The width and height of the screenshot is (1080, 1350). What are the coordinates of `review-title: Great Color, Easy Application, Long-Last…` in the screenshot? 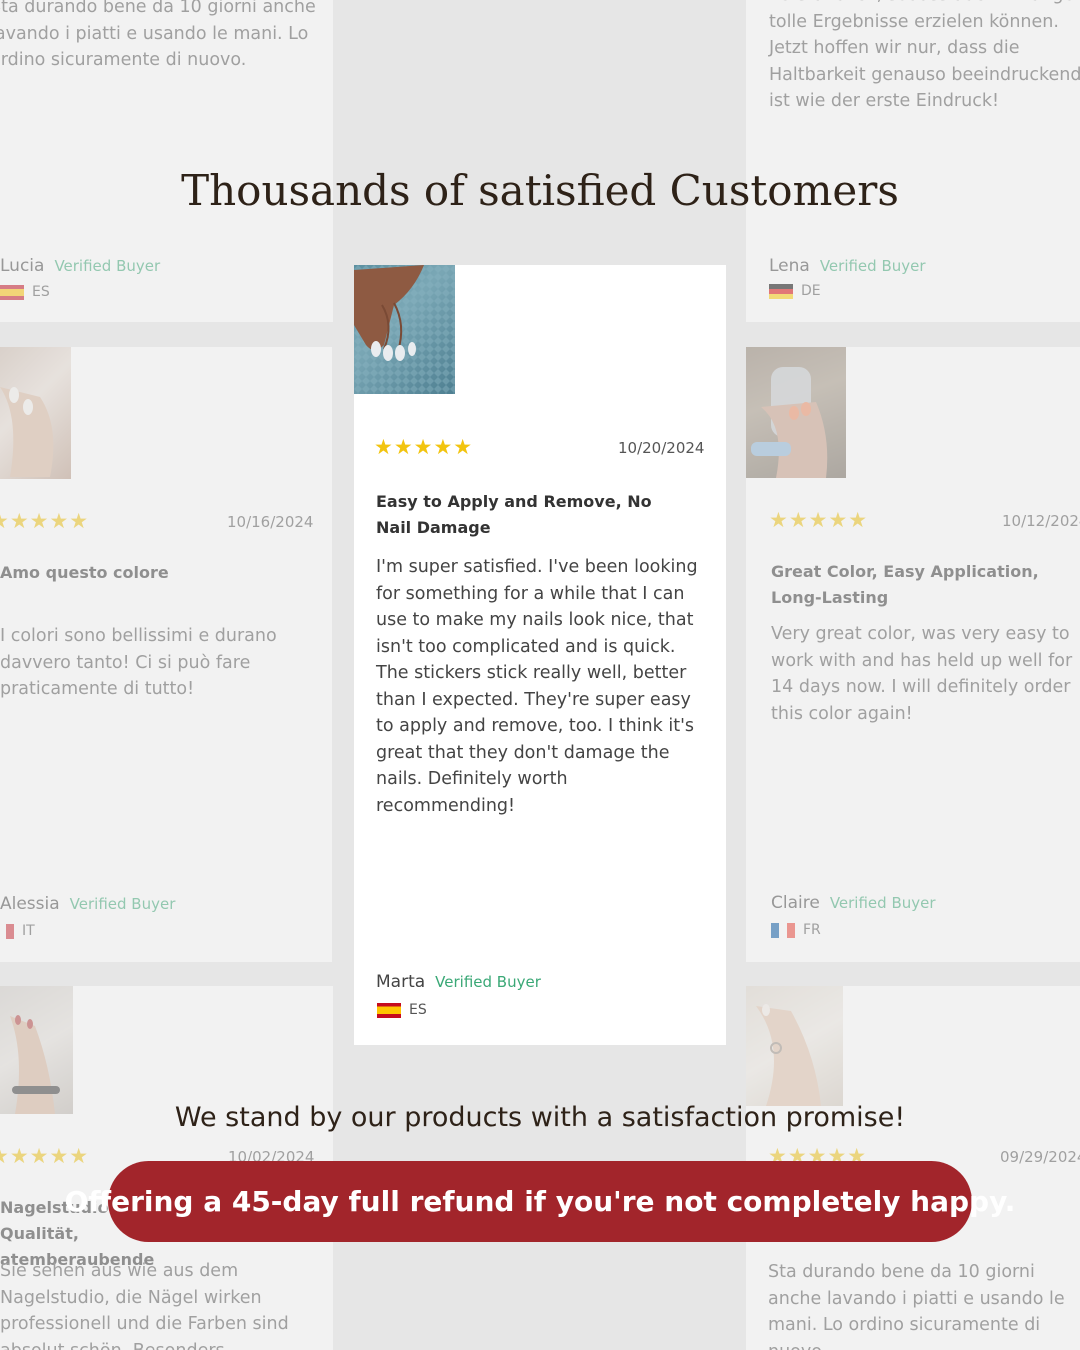 It's located at (905, 584).